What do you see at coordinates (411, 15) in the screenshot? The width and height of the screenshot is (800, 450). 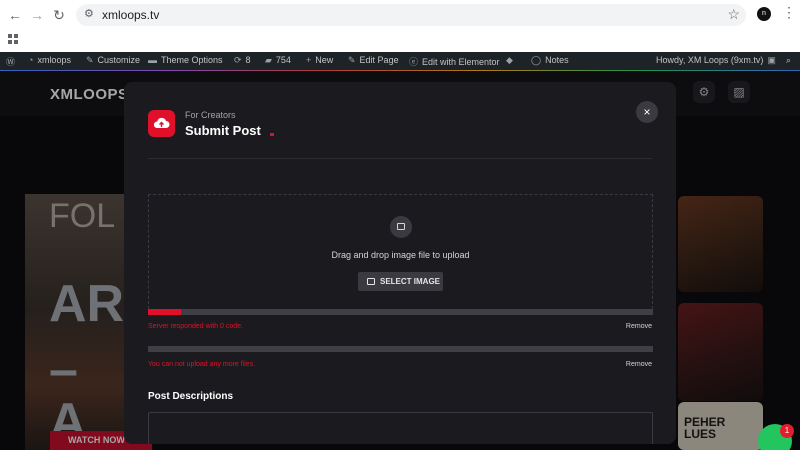 I see `address-bar: ⚙ xmloops.tv ☆` at bounding box center [411, 15].